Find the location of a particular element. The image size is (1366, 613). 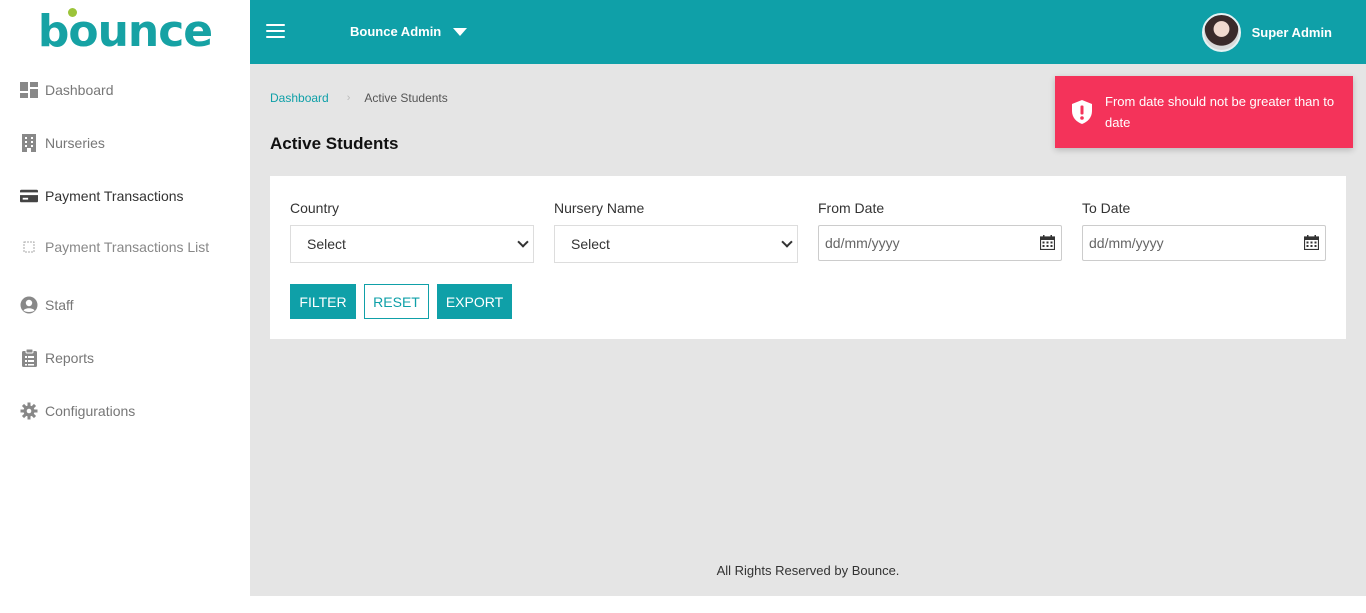

sidebar-item-nurseries: Nurseries is located at coordinates (62, 143).